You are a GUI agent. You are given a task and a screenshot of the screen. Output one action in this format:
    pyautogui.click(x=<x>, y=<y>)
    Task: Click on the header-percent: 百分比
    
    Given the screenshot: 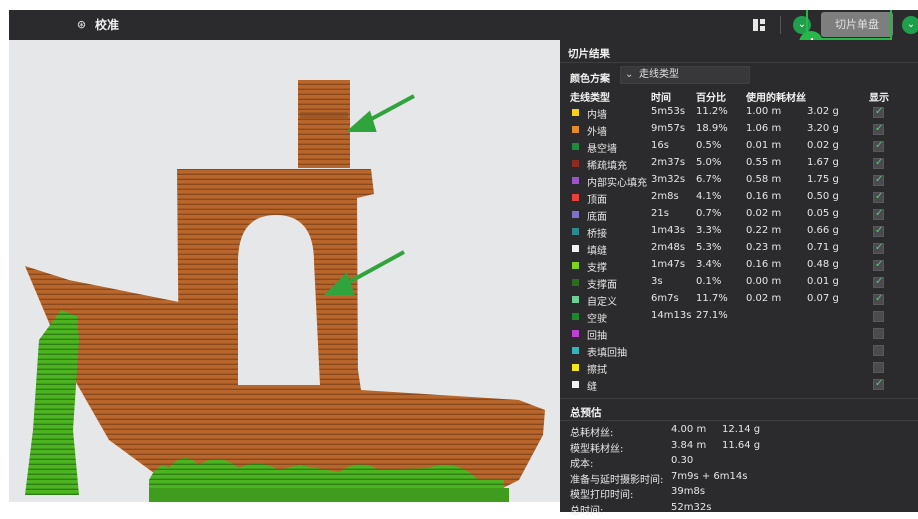 What is the action you would take?
    pyautogui.click(x=711, y=98)
    